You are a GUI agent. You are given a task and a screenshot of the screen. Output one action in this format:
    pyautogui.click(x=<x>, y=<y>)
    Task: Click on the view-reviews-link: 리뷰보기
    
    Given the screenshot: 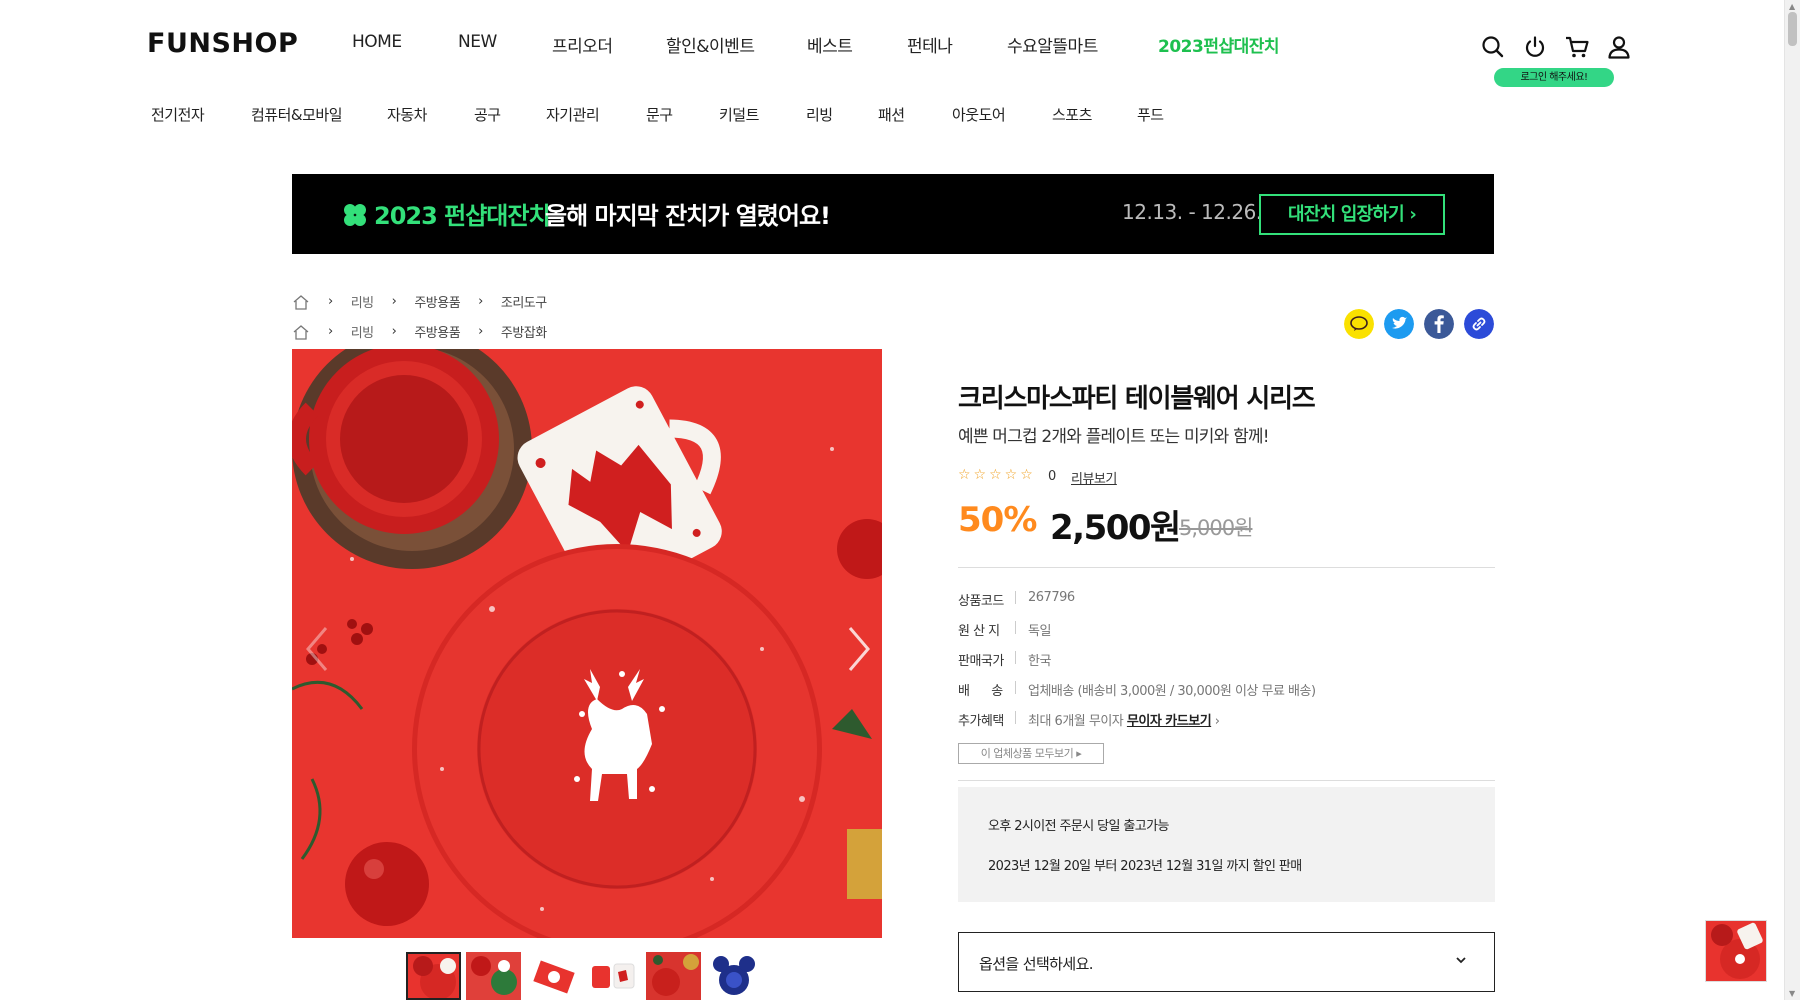 What is the action you would take?
    pyautogui.click(x=1094, y=477)
    